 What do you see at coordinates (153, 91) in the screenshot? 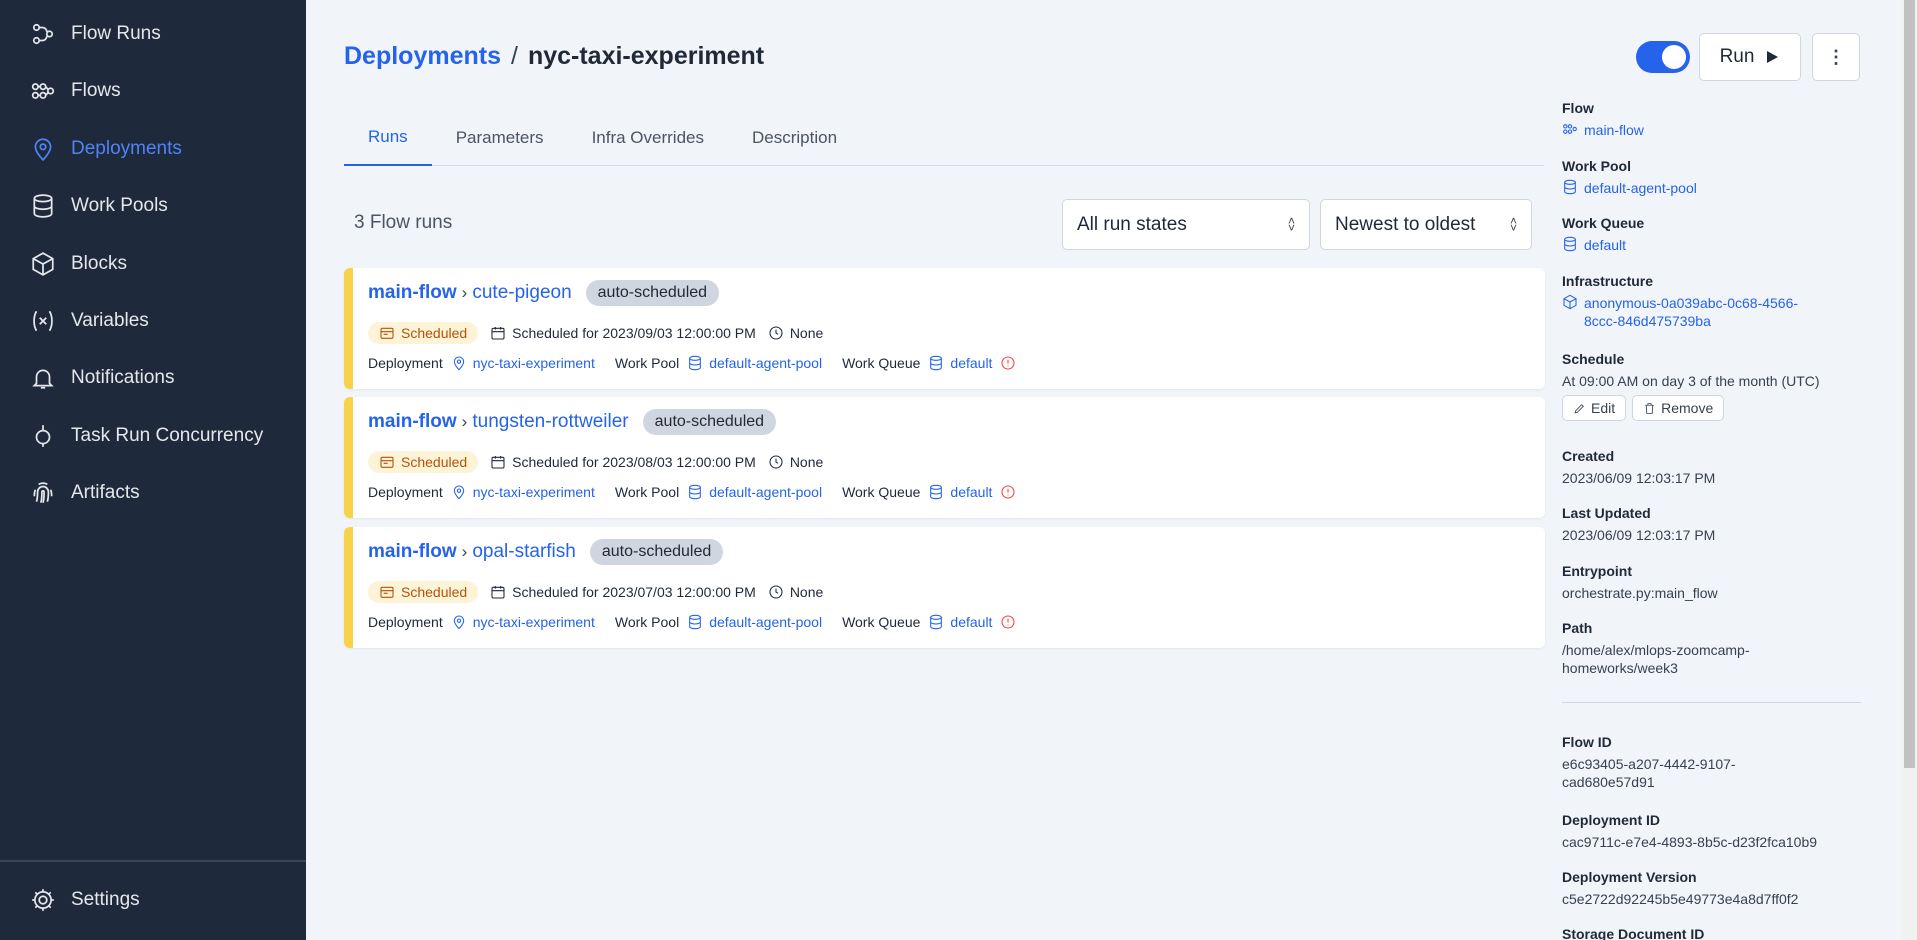
I see `sidebar-item-flows: Flows` at bounding box center [153, 91].